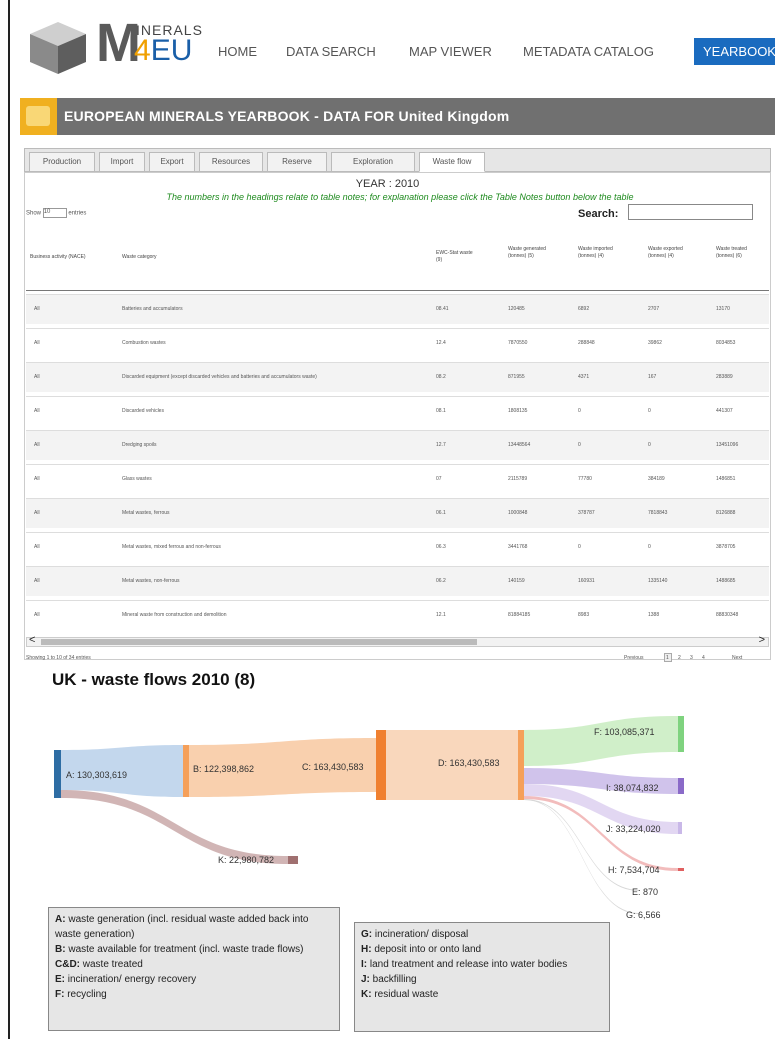 Image resolution: width=775 pixels, height=1039 pixels. What do you see at coordinates (333, 767) in the screenshot?
I see `node-label-c: C: 163,430,583` at bounding box center [333, 767].